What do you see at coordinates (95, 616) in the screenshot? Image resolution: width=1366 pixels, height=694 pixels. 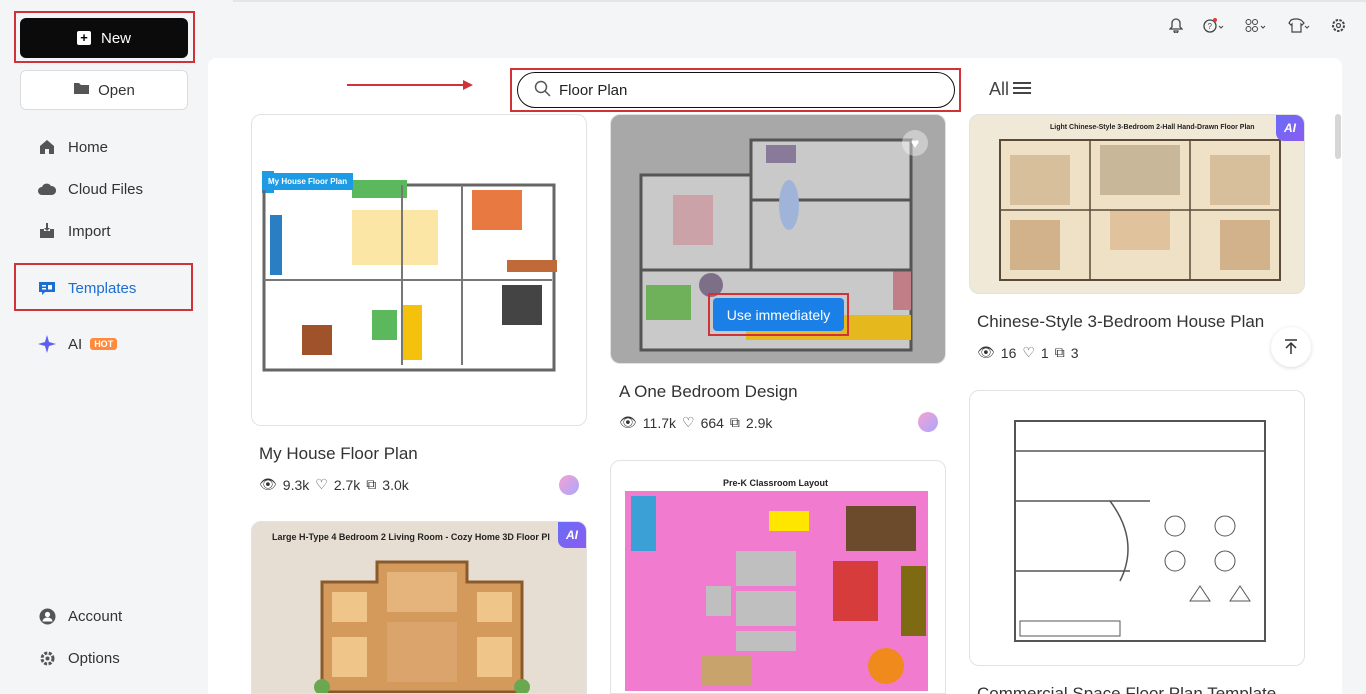 I see `sidebar-item-label: Account` at bounding box center [95, 616].